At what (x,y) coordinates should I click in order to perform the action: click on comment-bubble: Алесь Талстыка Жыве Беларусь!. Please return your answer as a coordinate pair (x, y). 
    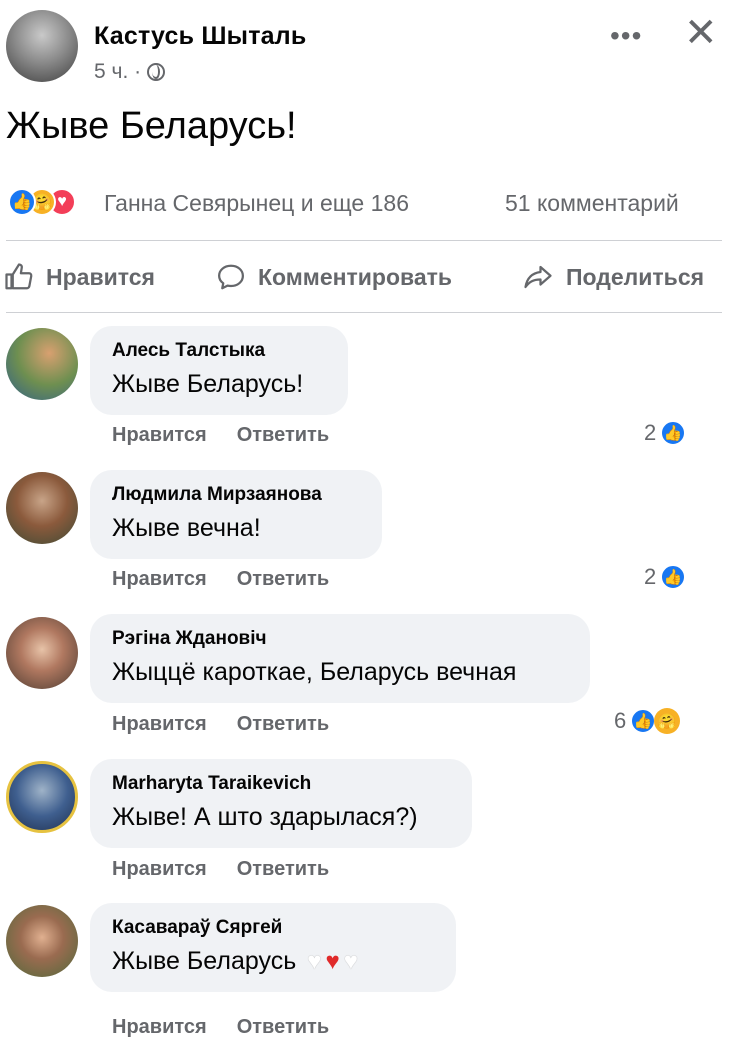
    Looking at the image, I should click on (219, 370).